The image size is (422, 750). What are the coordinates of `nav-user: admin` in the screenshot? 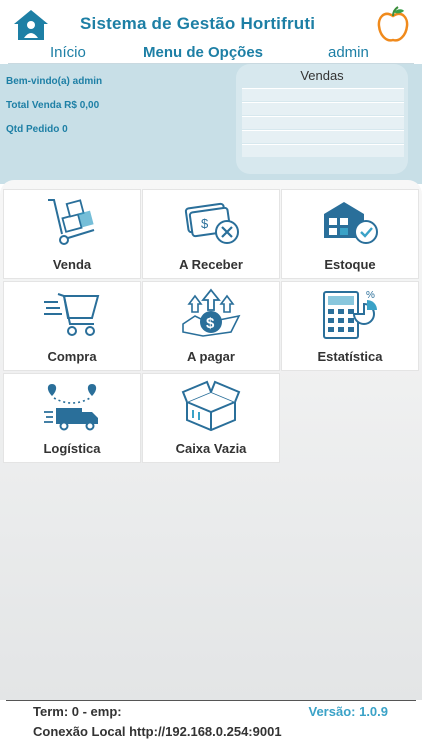 It's located at (348, 52).